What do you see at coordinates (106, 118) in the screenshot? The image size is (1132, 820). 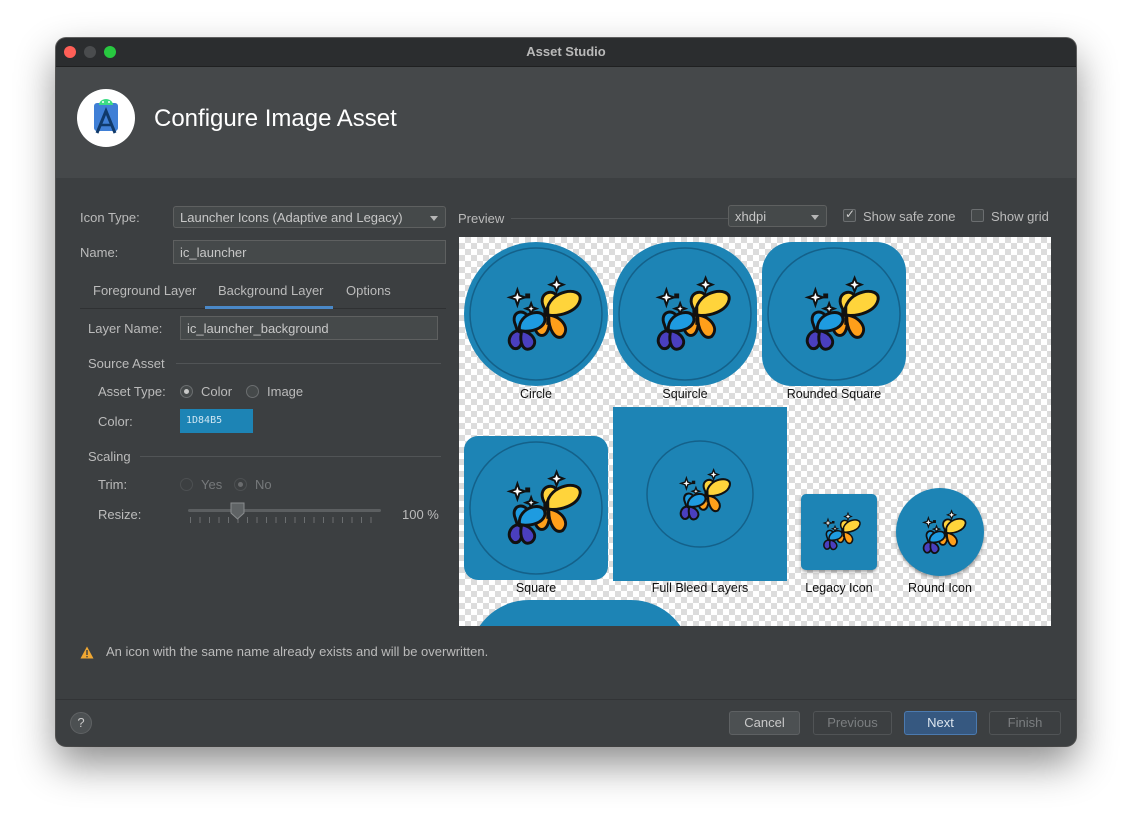 I see `android-studio-icon` at bounding box center [106, 118].